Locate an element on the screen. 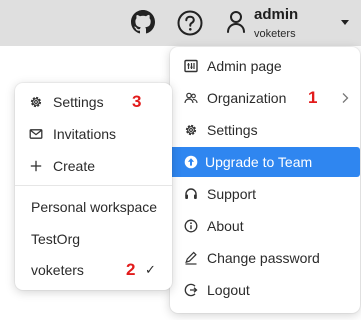 The image size is (361, 320). info-icon is located at coordinates (191, 226).